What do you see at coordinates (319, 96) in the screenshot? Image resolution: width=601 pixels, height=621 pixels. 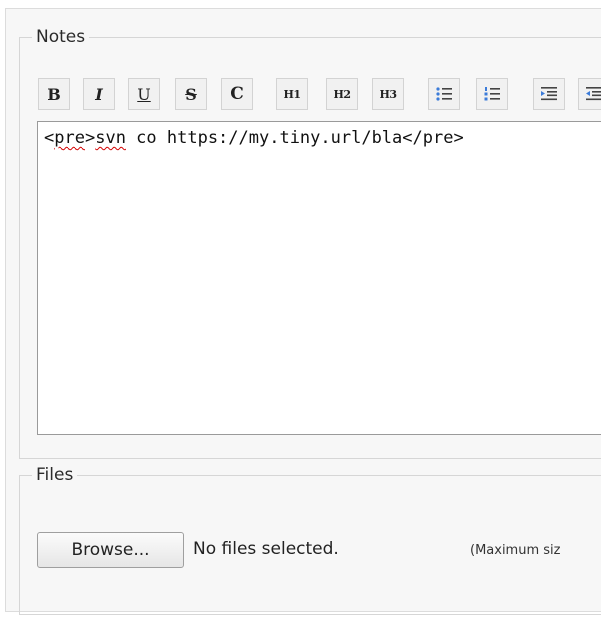 I see `editor-toolbar: B I U S C H1 H2 H3` at bounding box center [319, 96].